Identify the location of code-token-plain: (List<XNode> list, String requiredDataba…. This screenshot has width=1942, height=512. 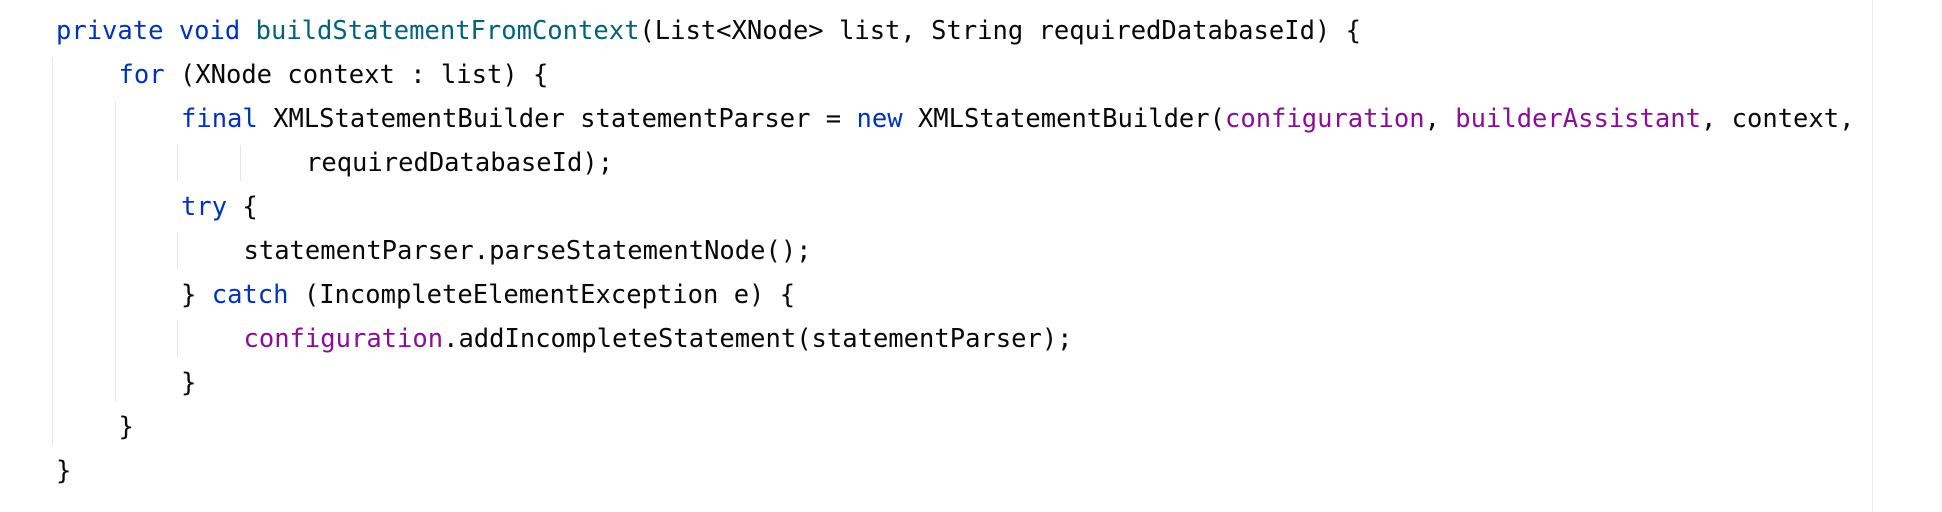
(1000, 31).